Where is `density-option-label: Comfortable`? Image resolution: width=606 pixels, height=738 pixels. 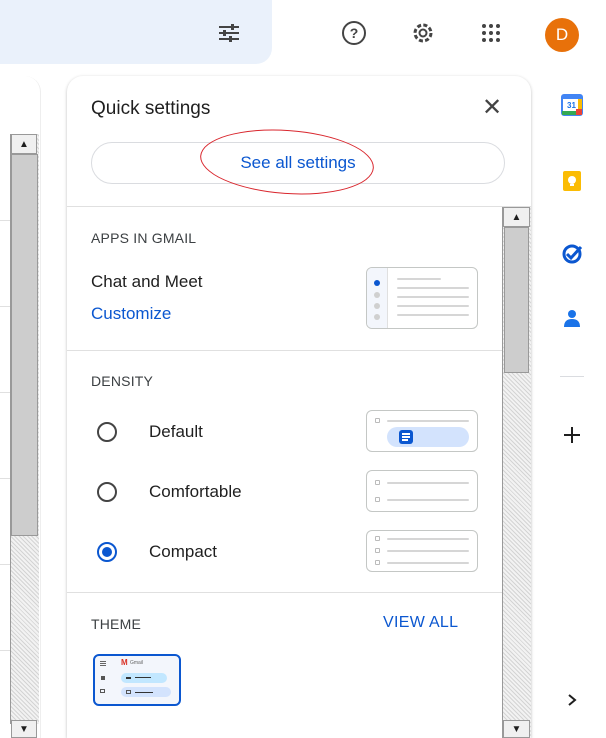
density-option-label: Comfortable is located at coordinates (195, 491).